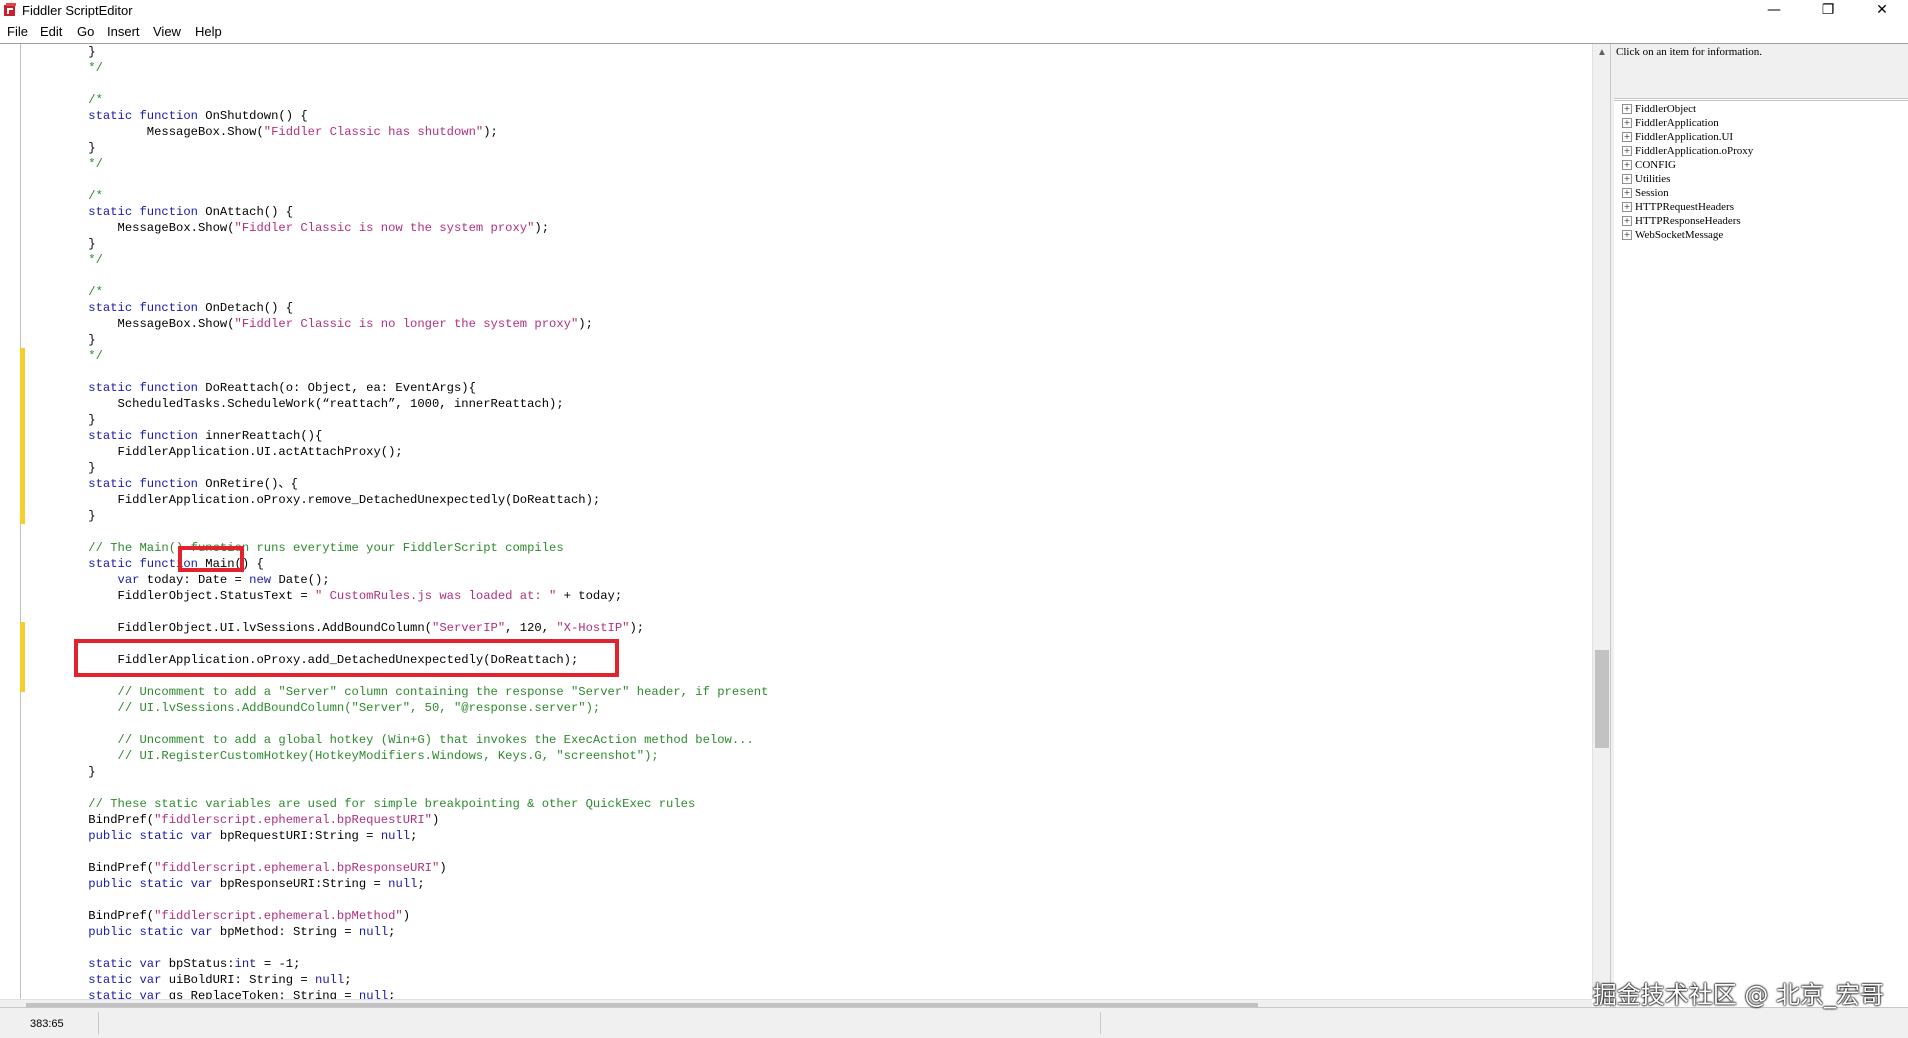 Image resolution: width=1908 pixels, height=1038 pixels. Describe the element at coordinates (413, 308) in the screenshot. I see `code-line: static function OnDetach() {` at that location.